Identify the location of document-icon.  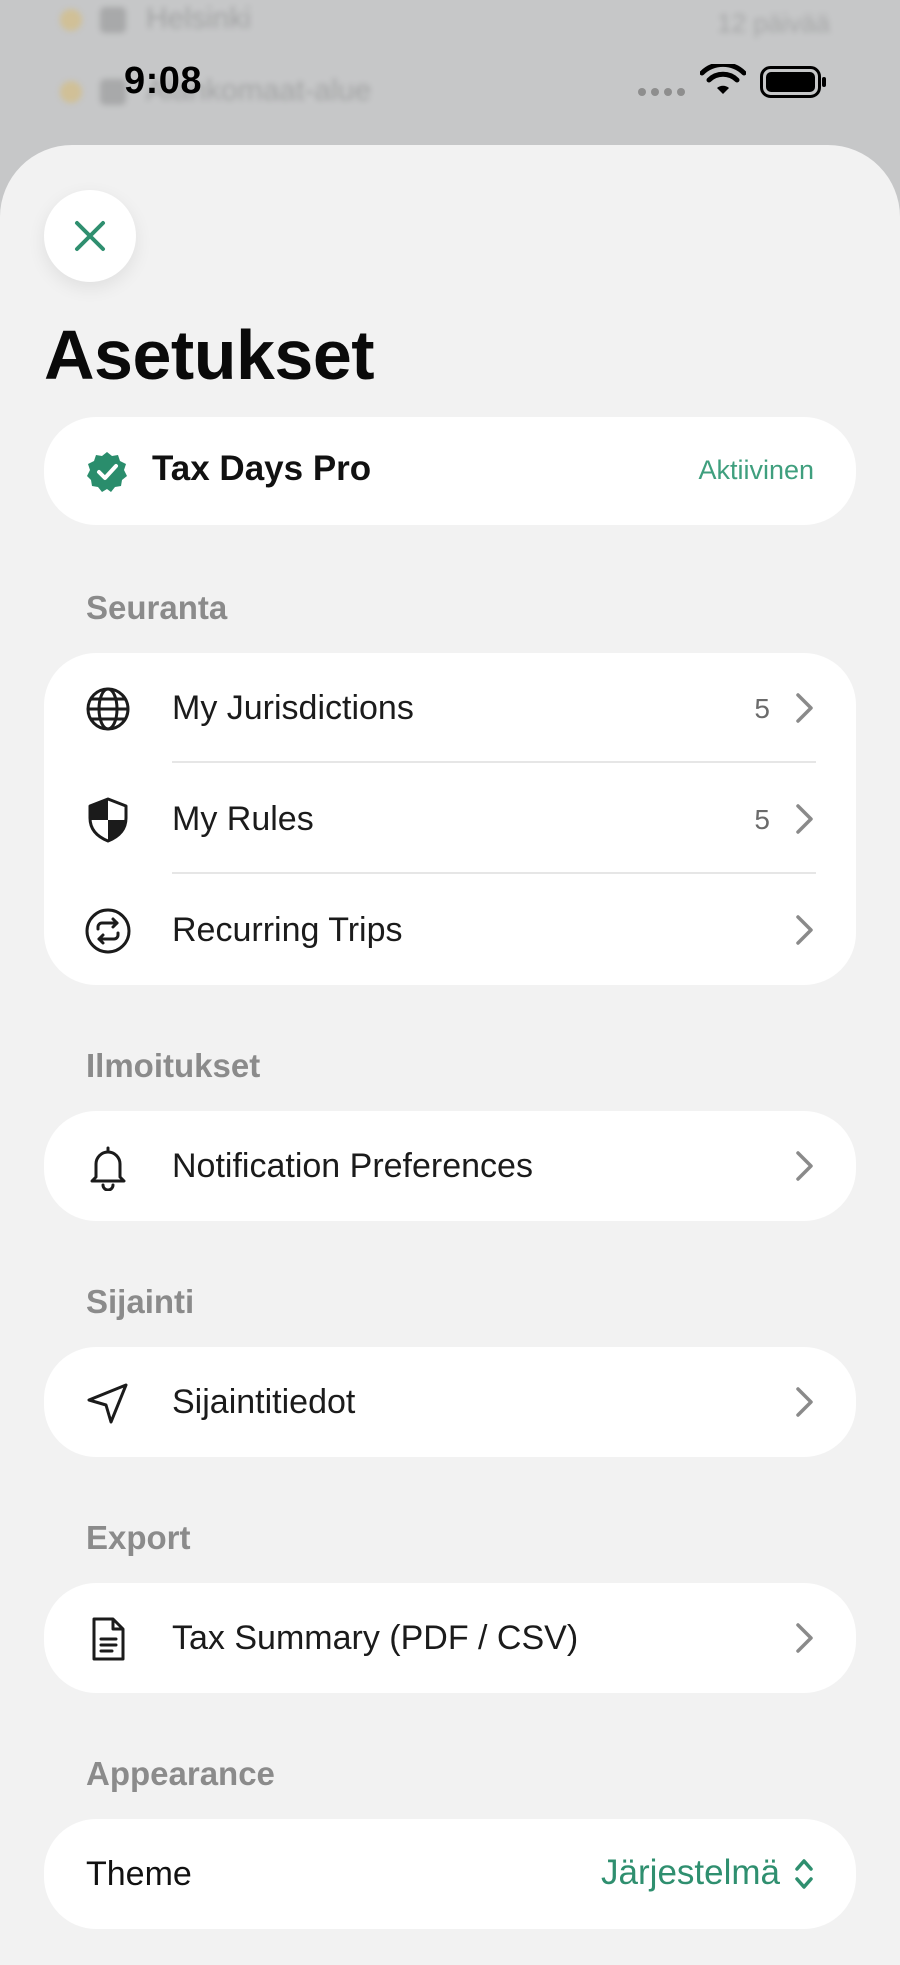
(108, 1639).